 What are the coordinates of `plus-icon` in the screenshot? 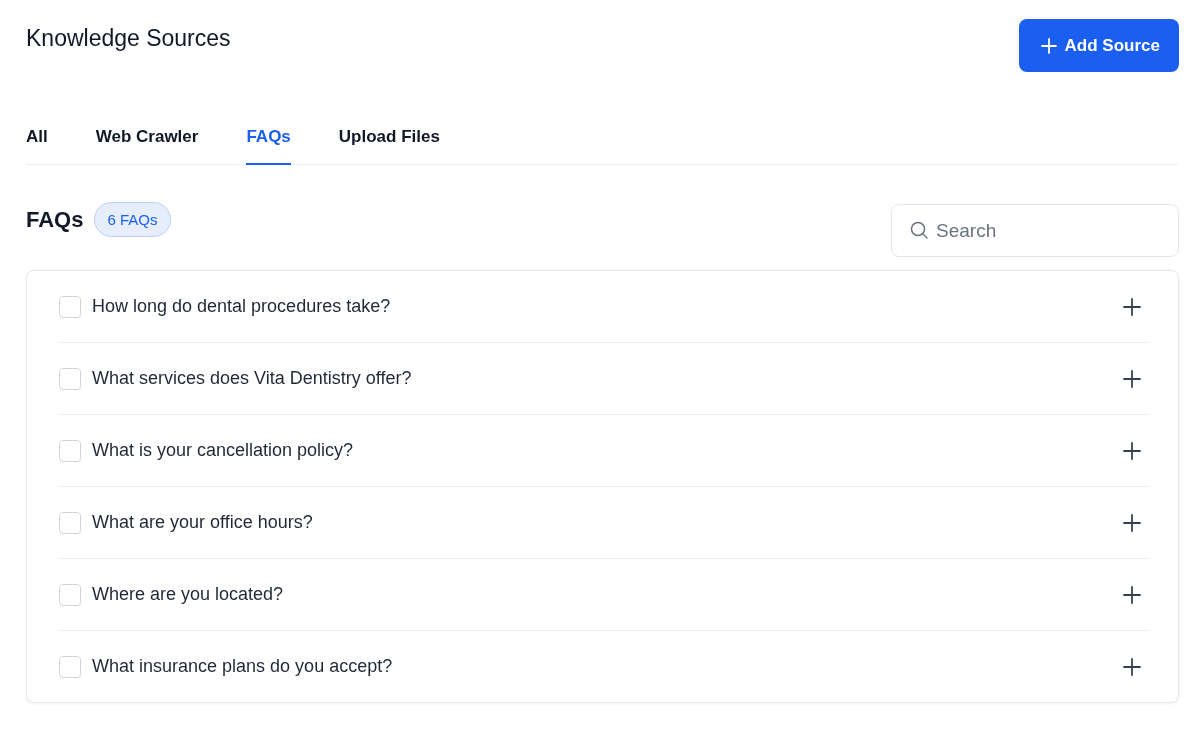 It's located at (1048, 45).